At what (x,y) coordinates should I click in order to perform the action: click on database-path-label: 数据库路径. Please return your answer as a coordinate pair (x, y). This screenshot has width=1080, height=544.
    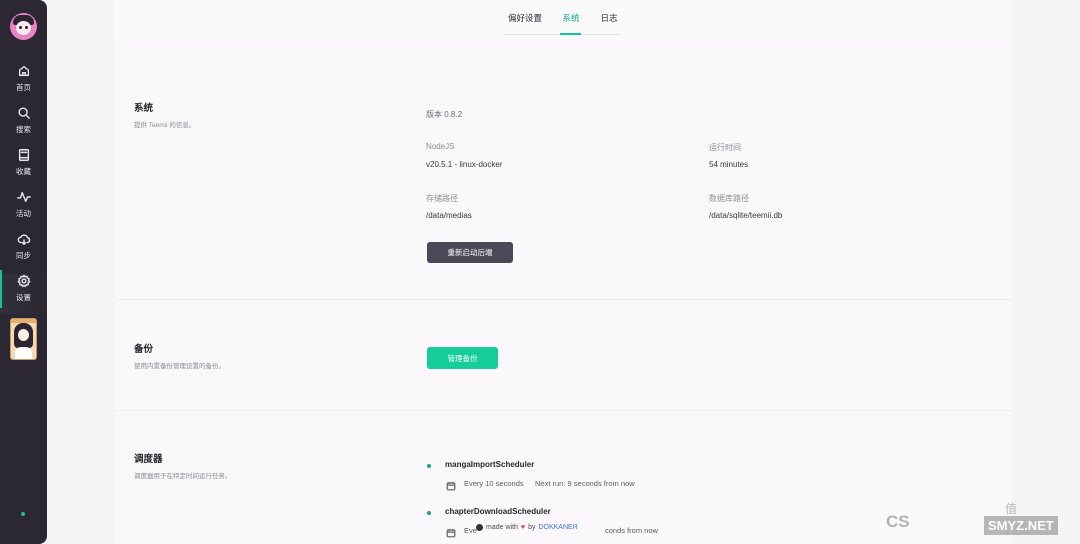
    Looking at the image, I should click on (729, 198).